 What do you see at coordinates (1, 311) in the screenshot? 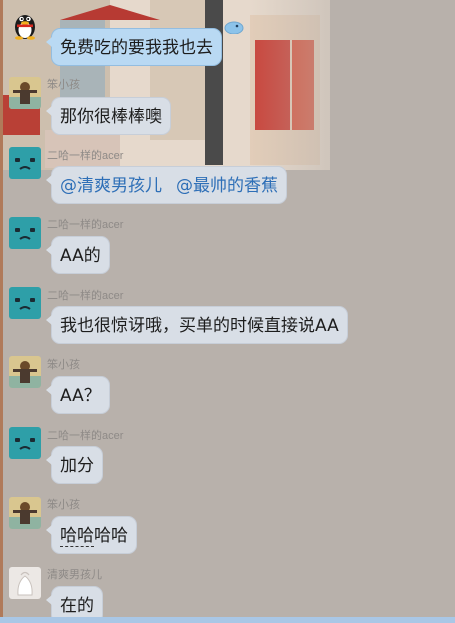
I see `window-left-edge` at bounding box center [1, 311].